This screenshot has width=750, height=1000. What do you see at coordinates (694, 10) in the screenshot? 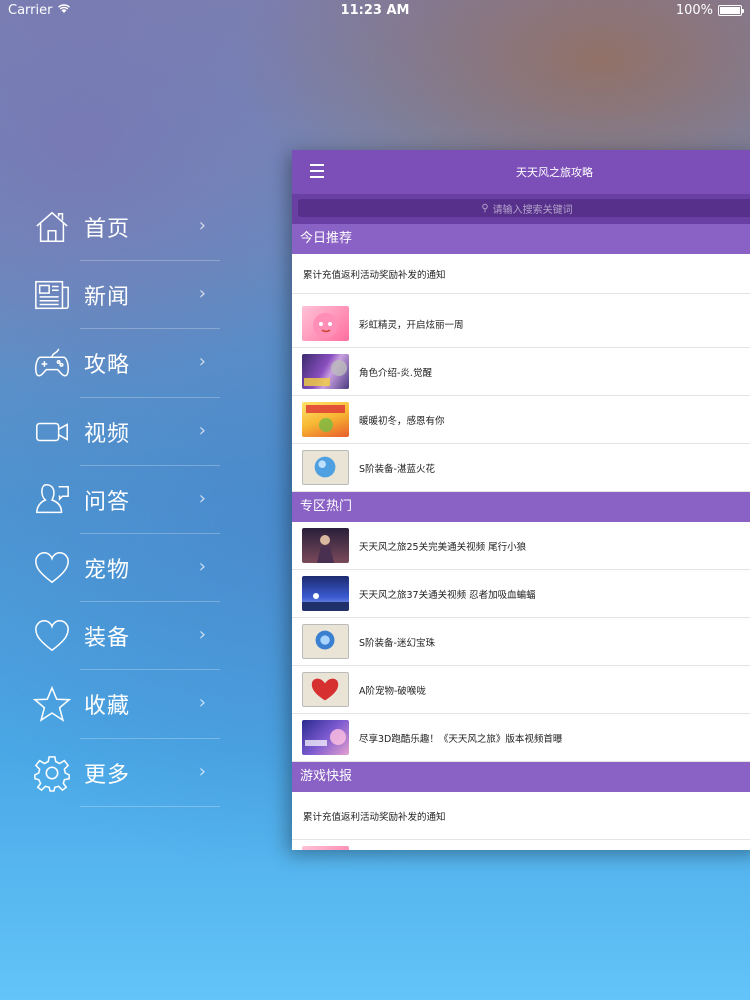
I see `battery-label: 100%` at bounding box center [694, 10].